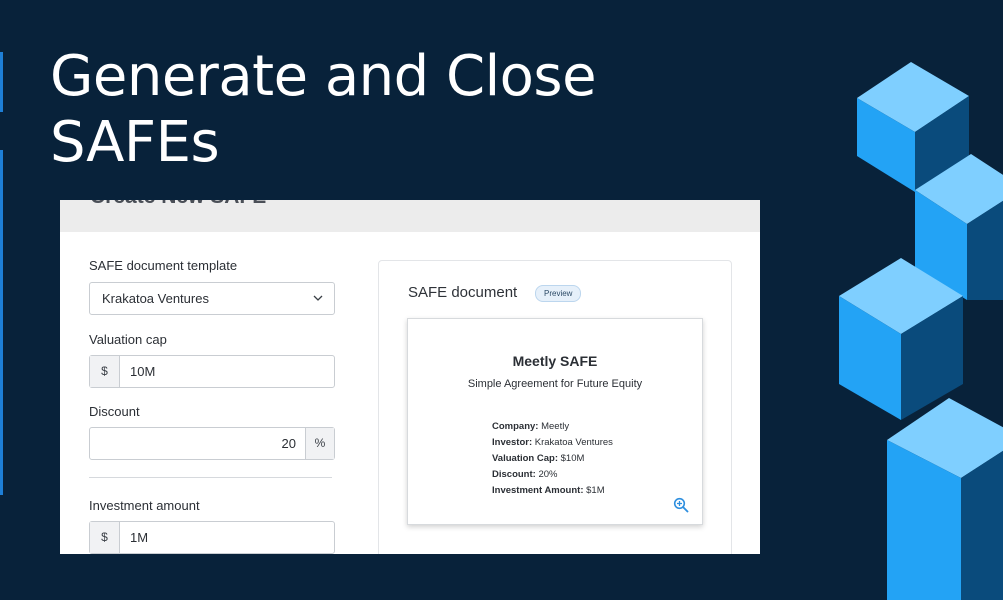 The image size is (1003, 600). What do you see at coordinates (574, 442) in the screenshot?
I see `detail-value: Krakatoa Ventures` at bounding box center [574, 442].